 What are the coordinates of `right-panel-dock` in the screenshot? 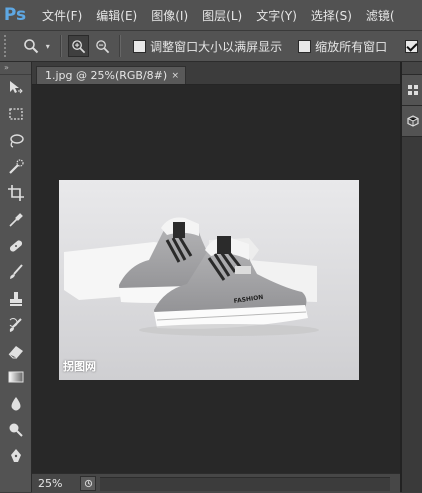 It's located at (411, 277).